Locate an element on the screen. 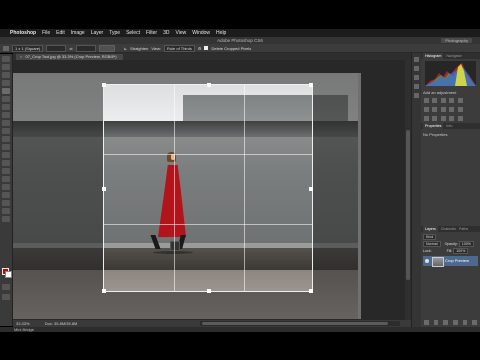 This screenshot has height=360, width=480. history-panel-icon is located at coordinates (416, 59).